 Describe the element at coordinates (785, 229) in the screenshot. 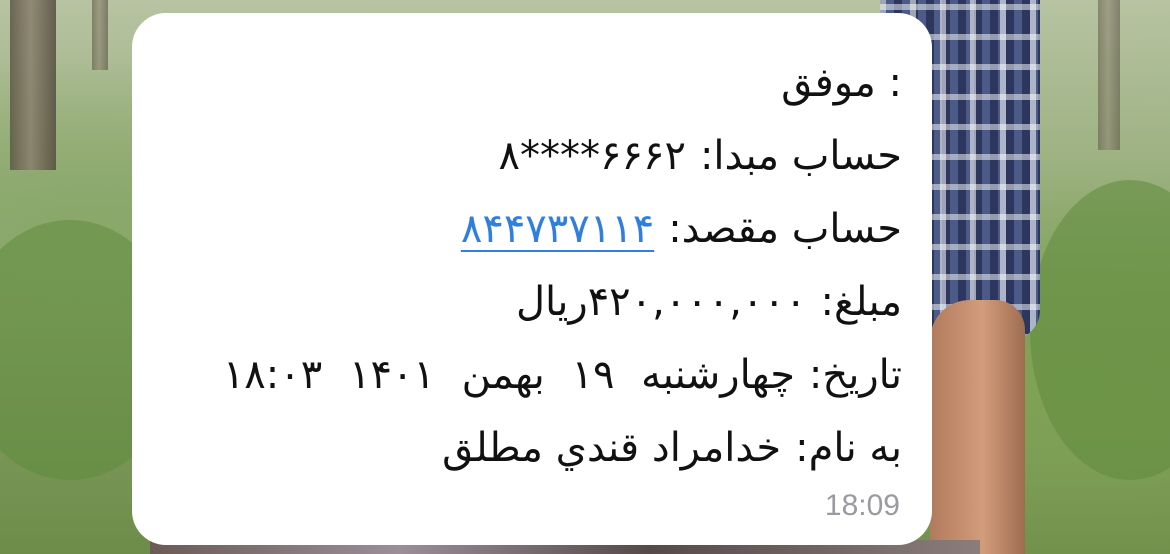

I see `destination-account-label: حساب مقصد:` at that location.